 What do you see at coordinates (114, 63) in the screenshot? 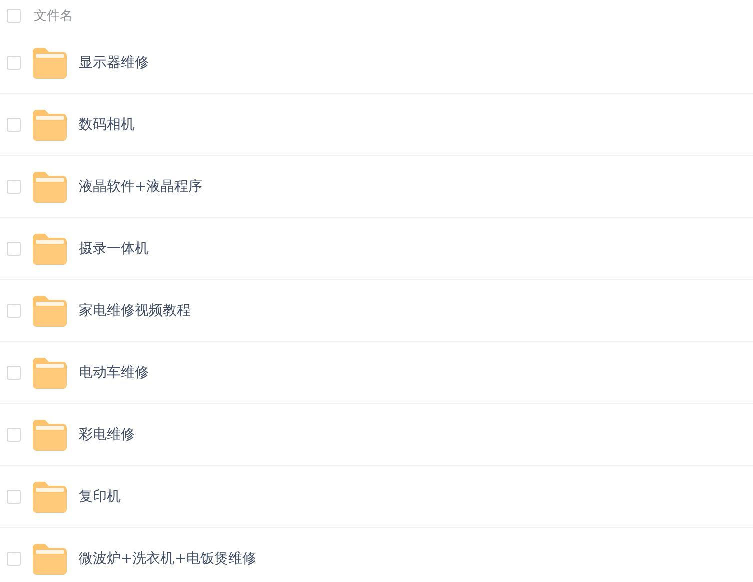
I see `folder-name: 显示器维修` at bounding box center [114, 63].